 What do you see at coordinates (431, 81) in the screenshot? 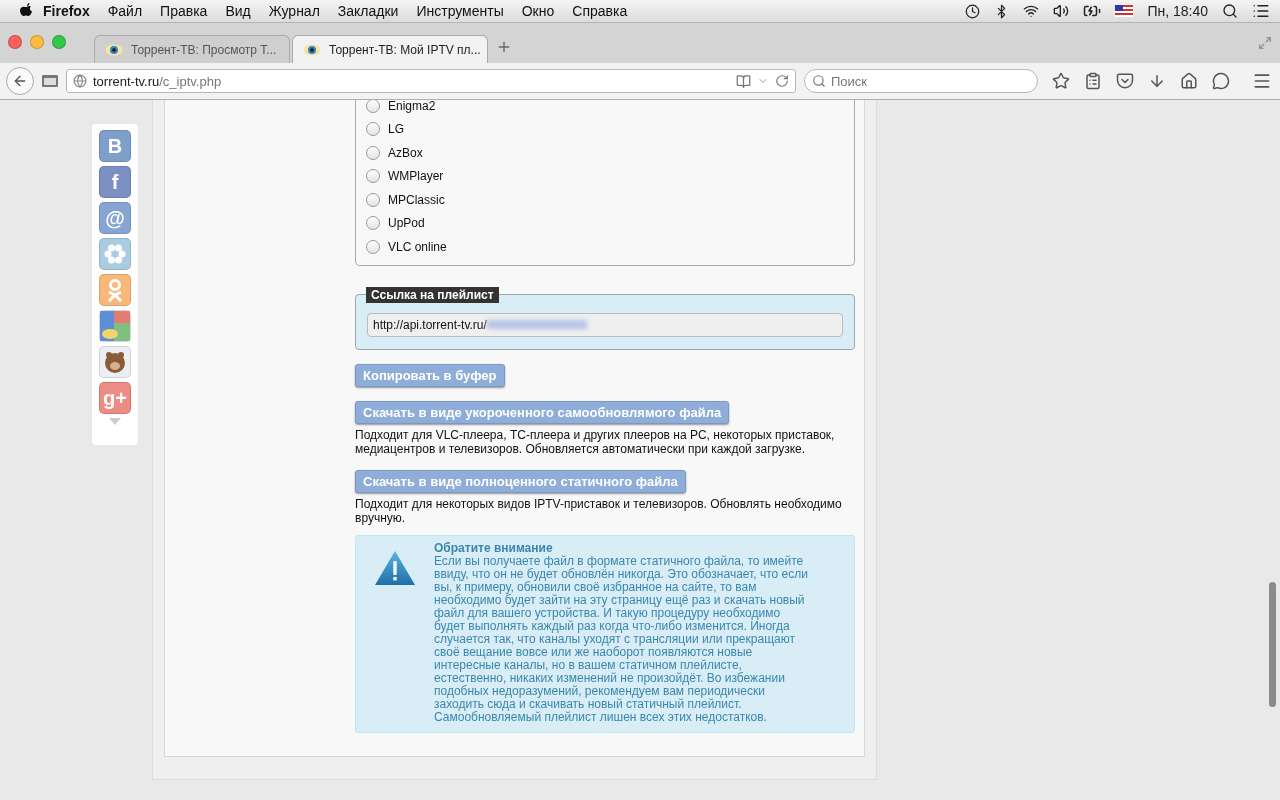
I see `address-field: torrent-tv.ru/c_iptv.php` at bounding box center [431, 81].